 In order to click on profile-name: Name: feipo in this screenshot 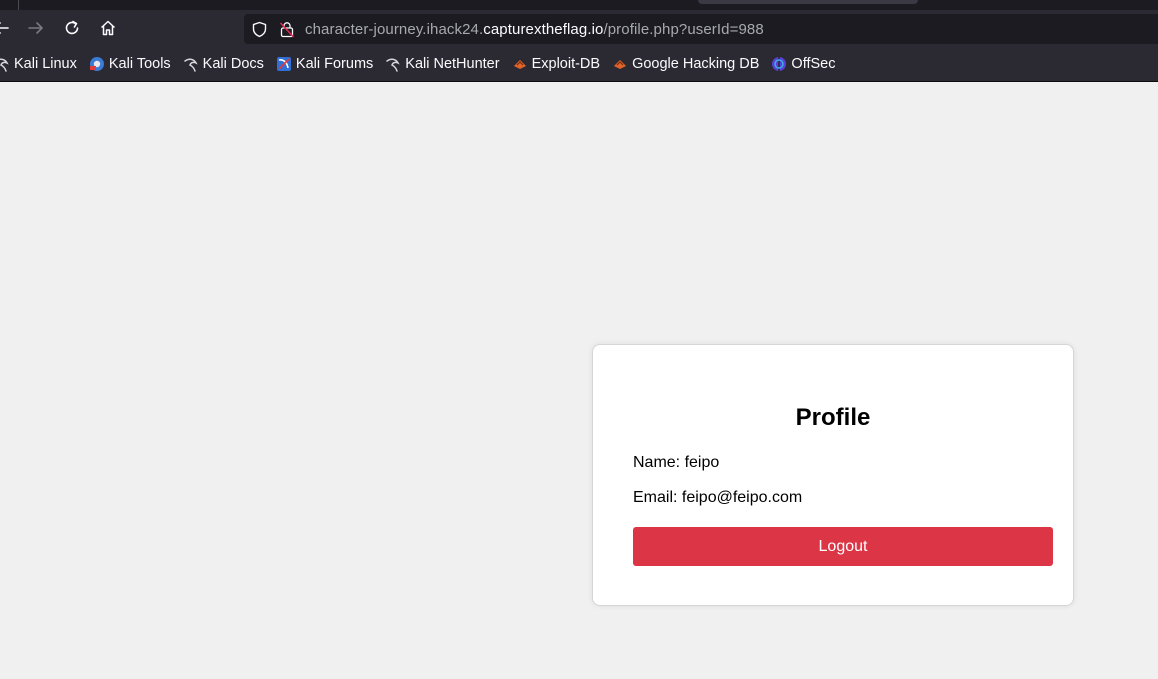, I will do `click(676, 462)`.